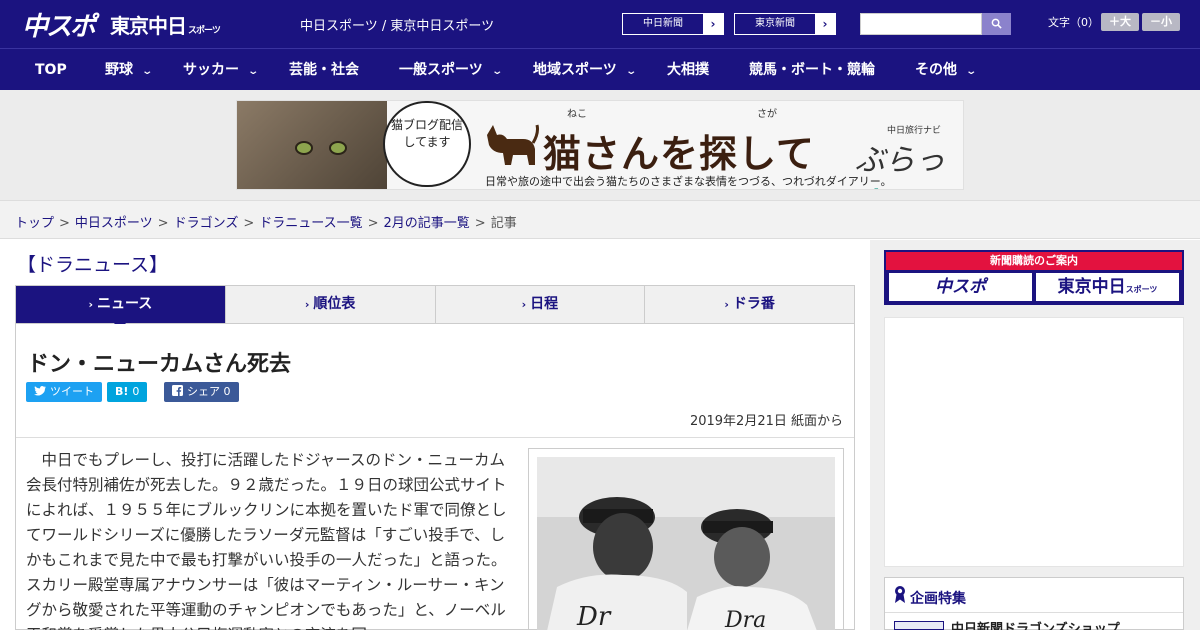 This screenshot has height=630, width=1200. What do you see at coordinates (767, 114) in the screenshot?
I see `ad-furigana: さが` at bounding box center [767, 114].